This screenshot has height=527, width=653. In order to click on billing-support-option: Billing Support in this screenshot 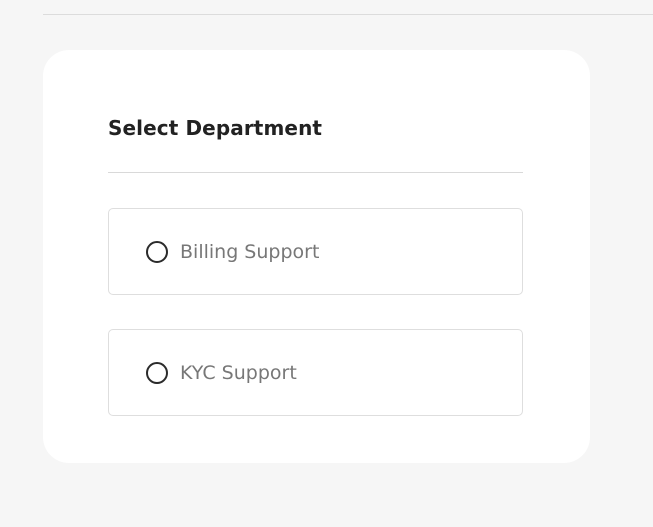, I will do `click(315, 251)`.